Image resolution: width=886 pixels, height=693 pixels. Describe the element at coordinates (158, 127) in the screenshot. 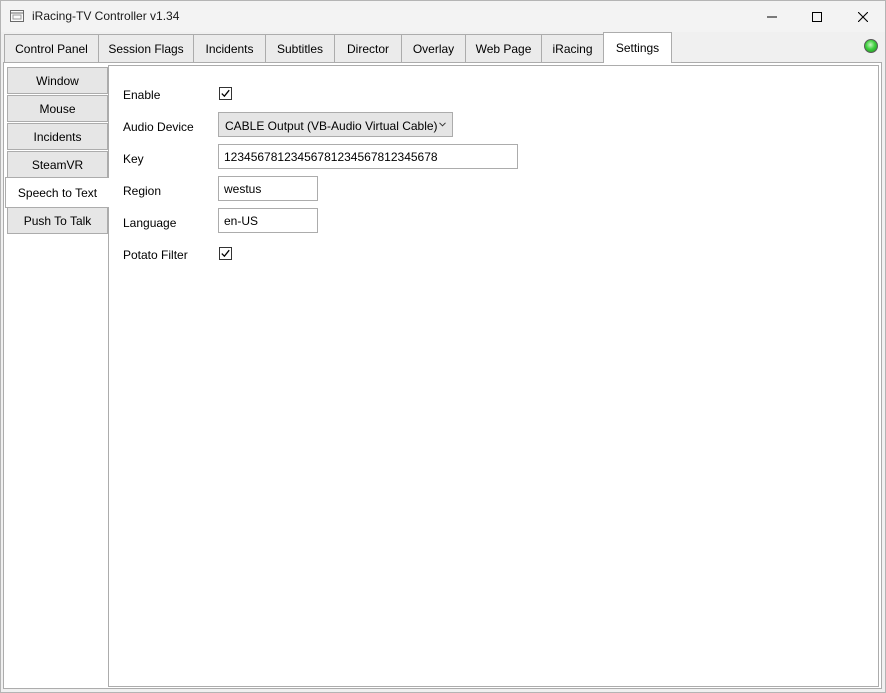

I see `audio-device-label: Audio Device` at that location.